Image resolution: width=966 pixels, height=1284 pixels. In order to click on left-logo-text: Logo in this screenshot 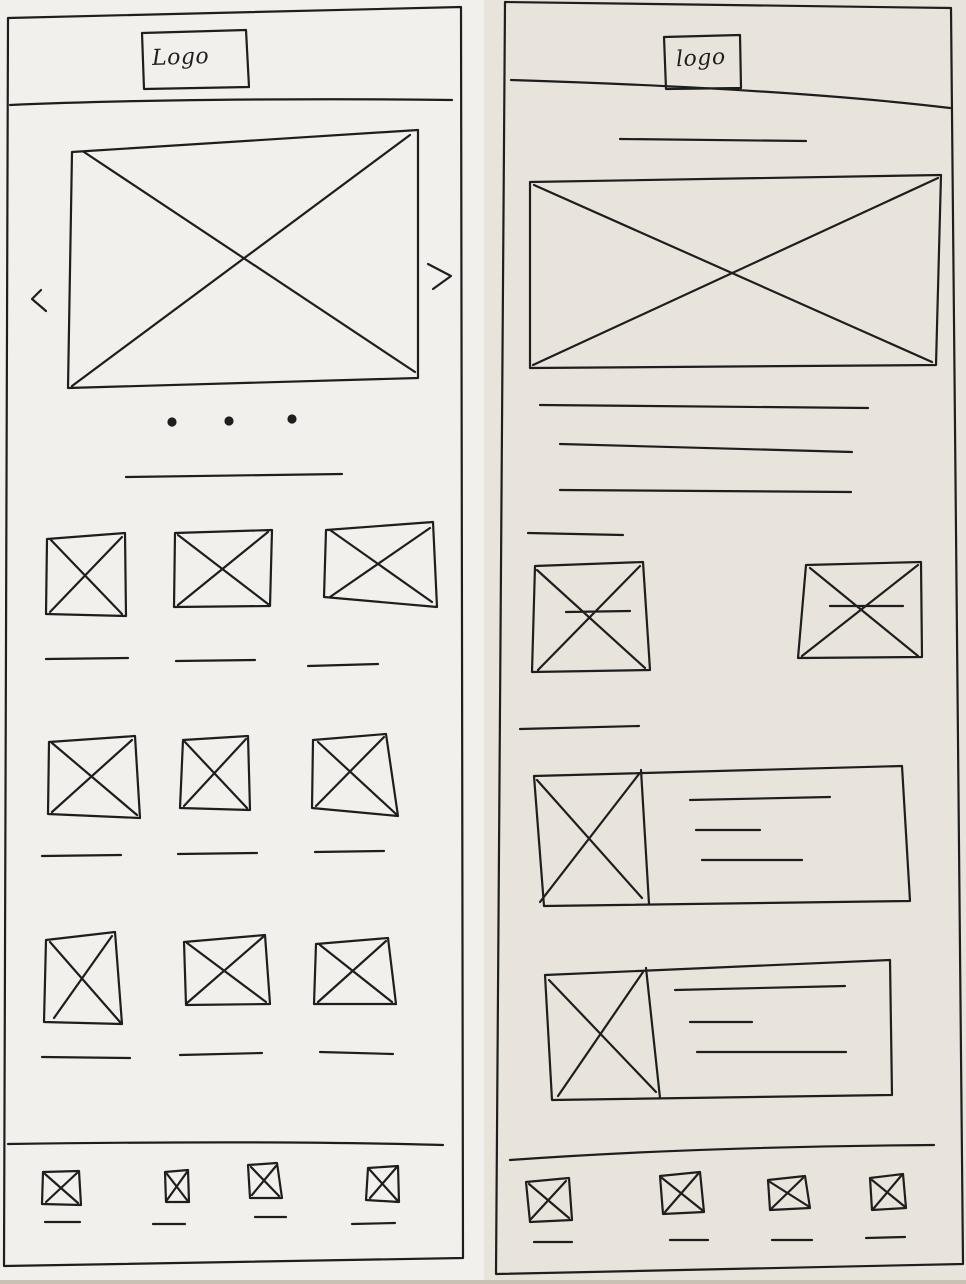, I will do `click(180, 57)`.